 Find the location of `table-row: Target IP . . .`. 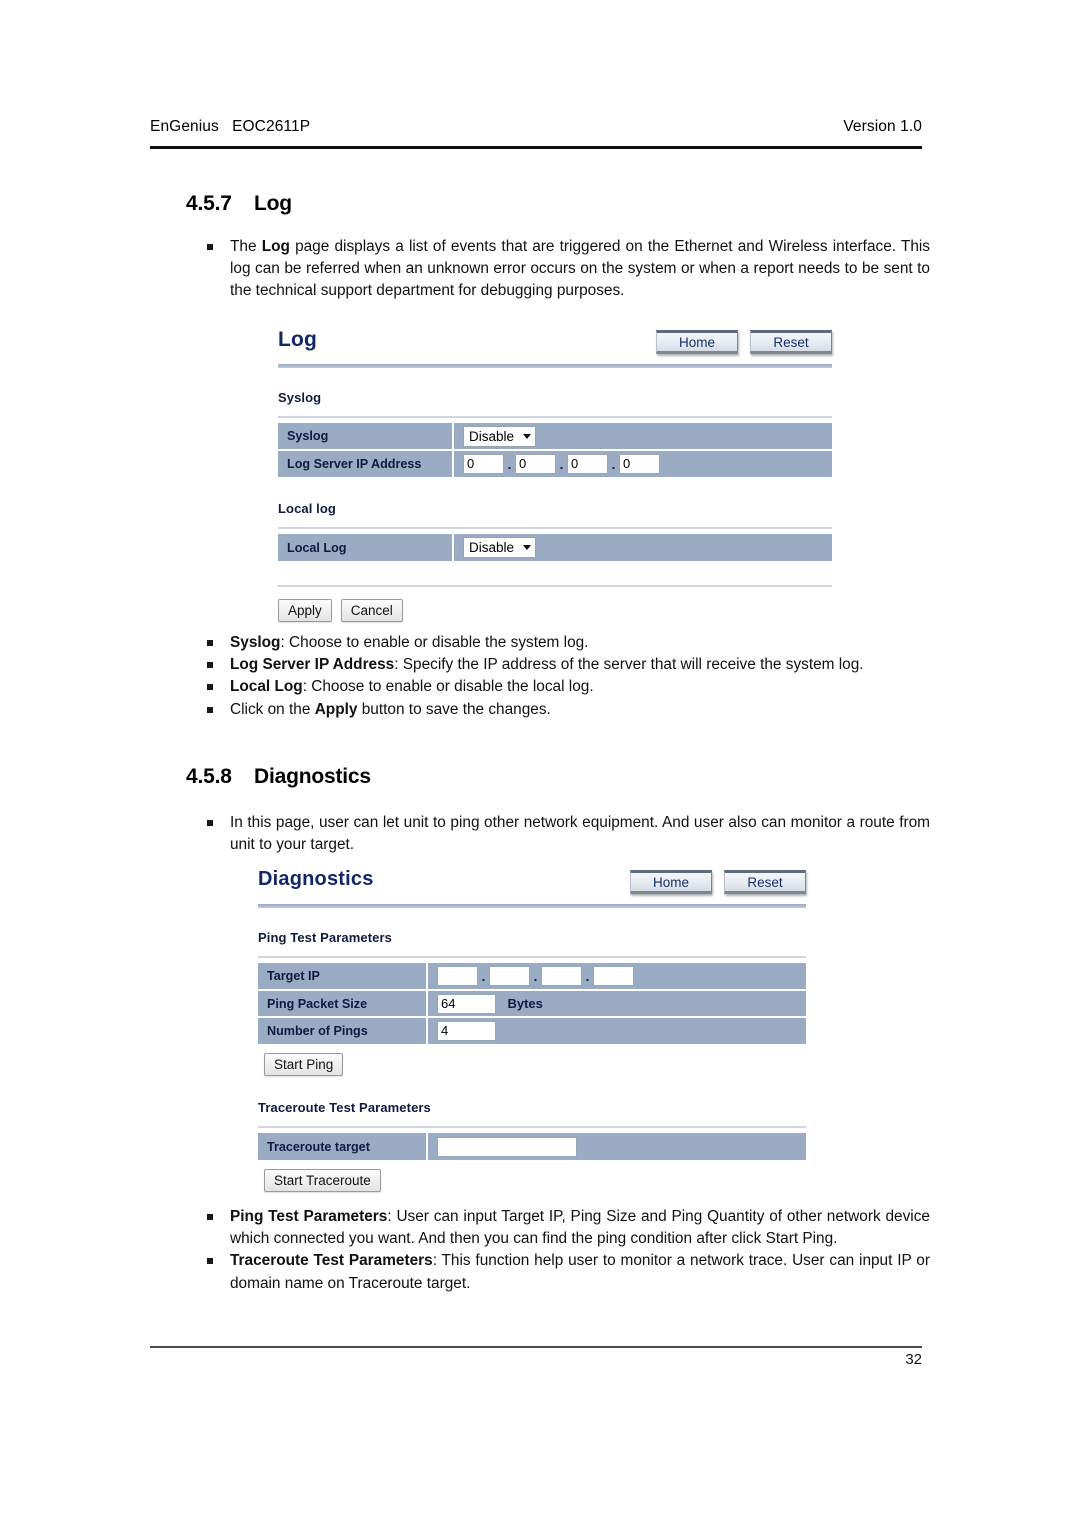

table-row: Target IP . . . is located at coordinates (532, 977).